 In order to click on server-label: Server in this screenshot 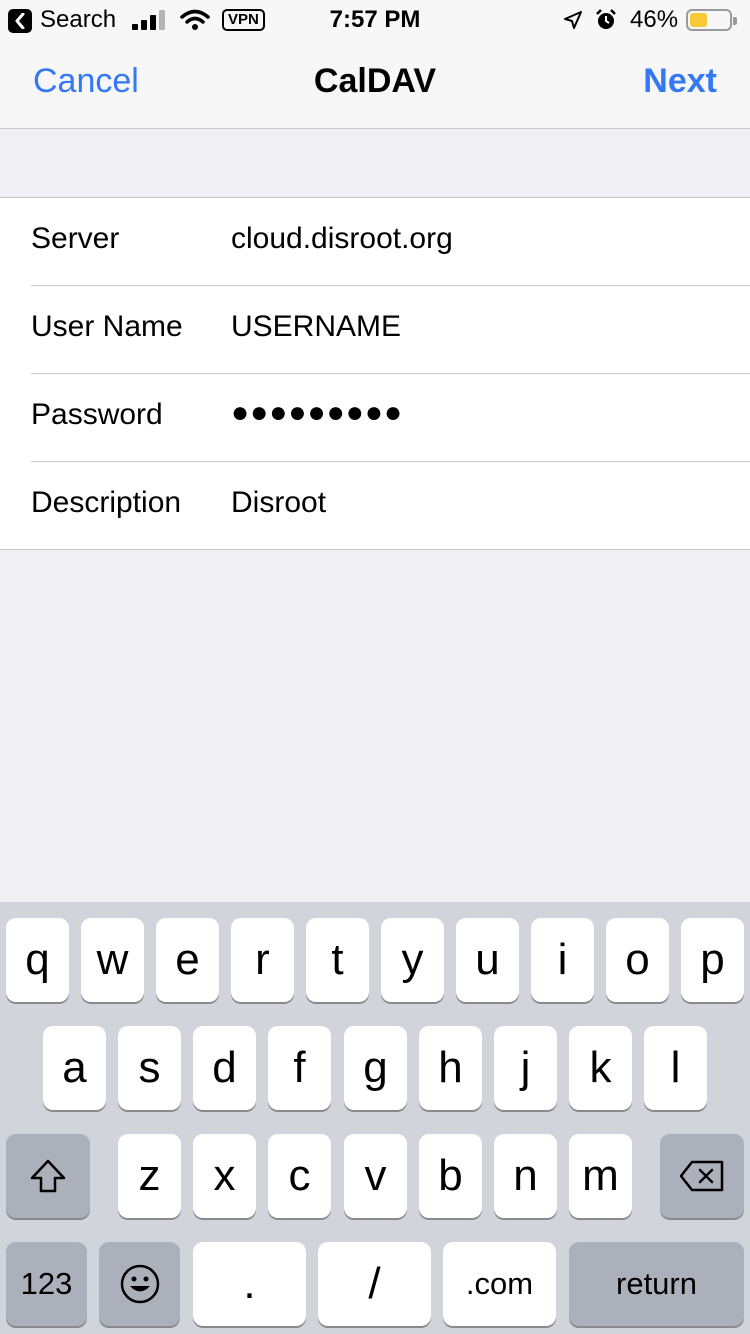, I will do `click(75, 238)`.